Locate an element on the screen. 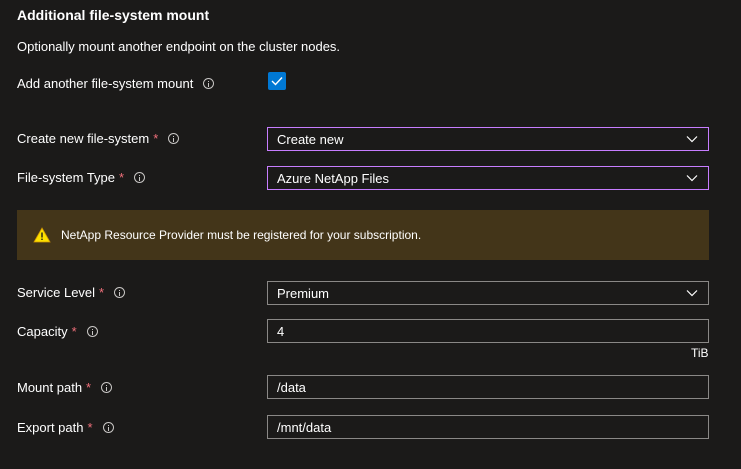 The width and height of the screenshot is (741, 469). add-mount-label: Add another file-system mount is located at coordinates (105, 83).